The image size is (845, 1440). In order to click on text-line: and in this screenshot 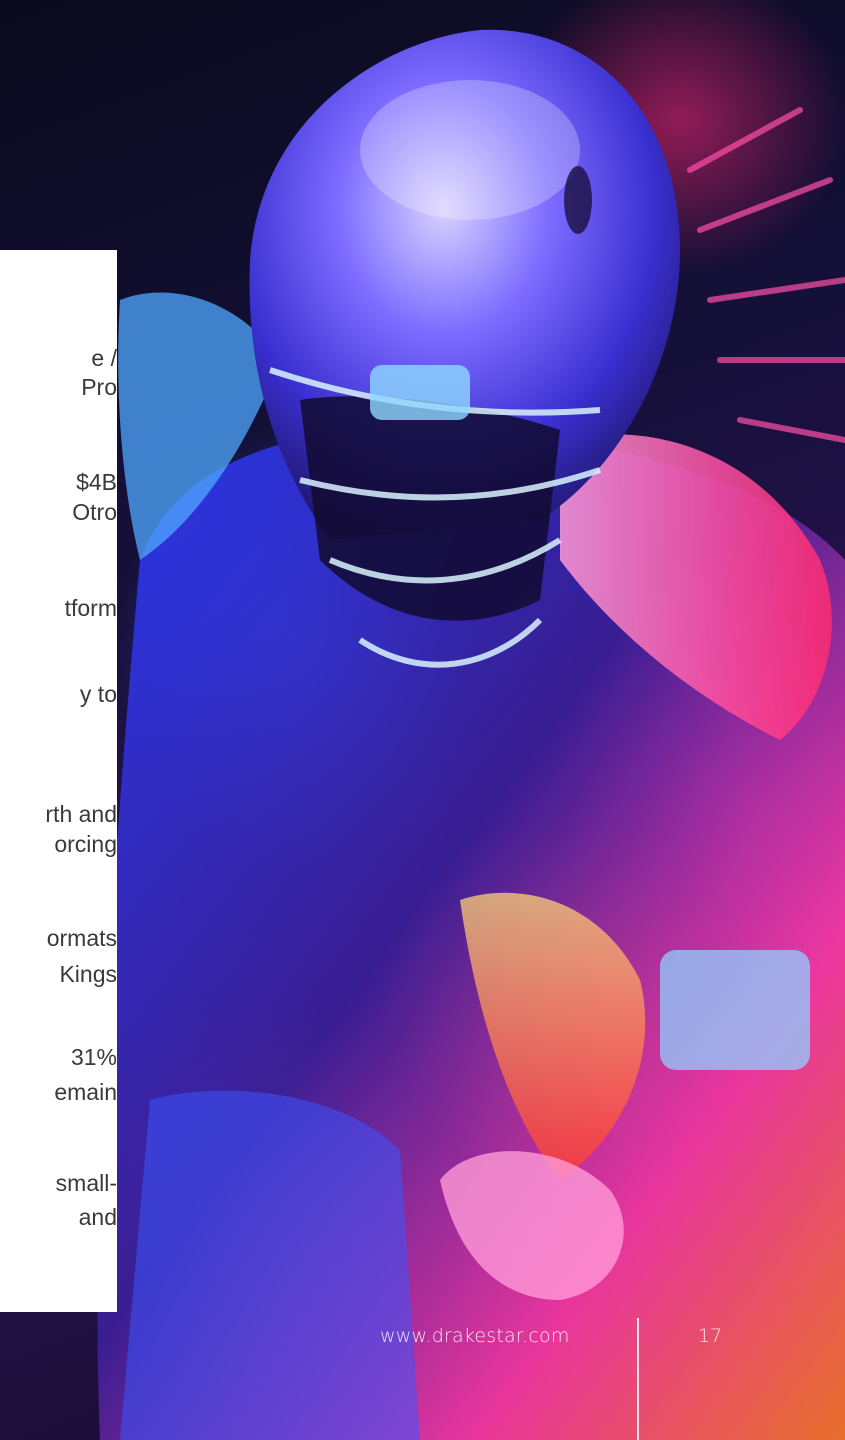, I will do `click(97, 1217)`.